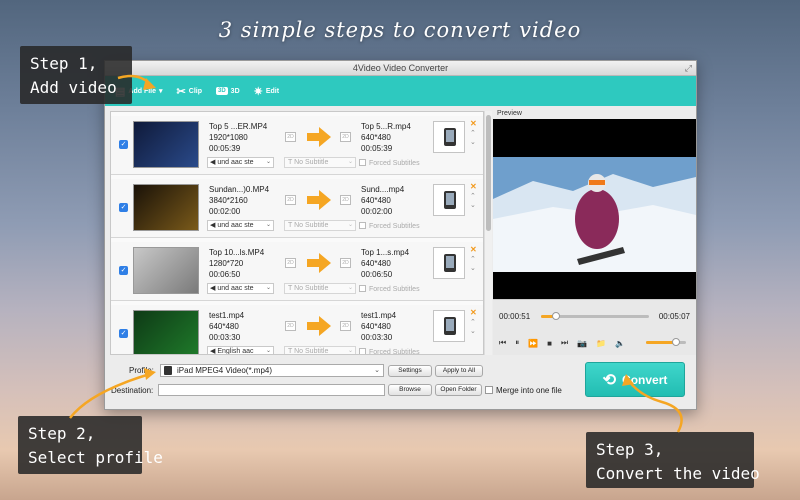 This screenshot has width=800, height=500. What do you see at coordinates (509, 113) in the screenshot?
I see `preview-label: Preview` at bounding box center [509, 113].